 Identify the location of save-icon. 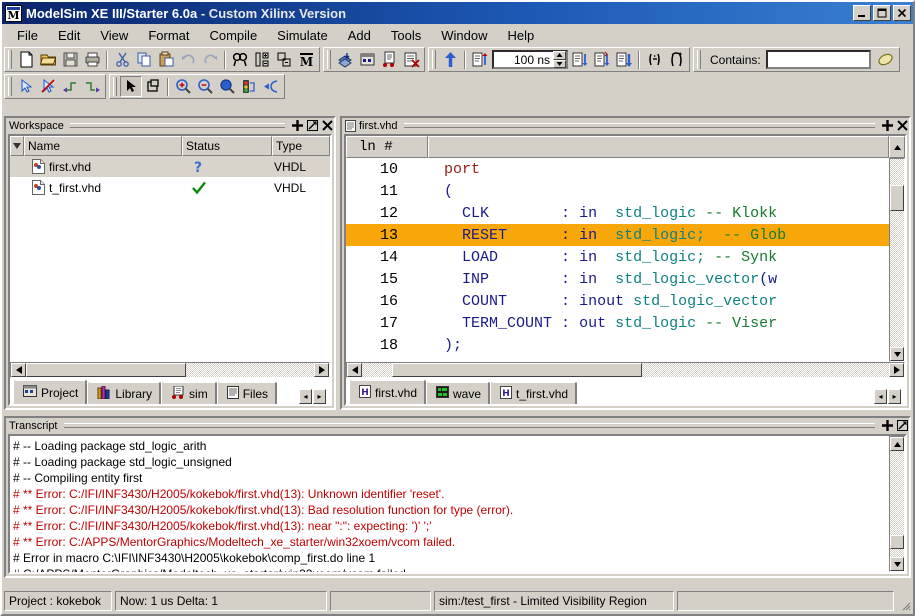
(70, 59).